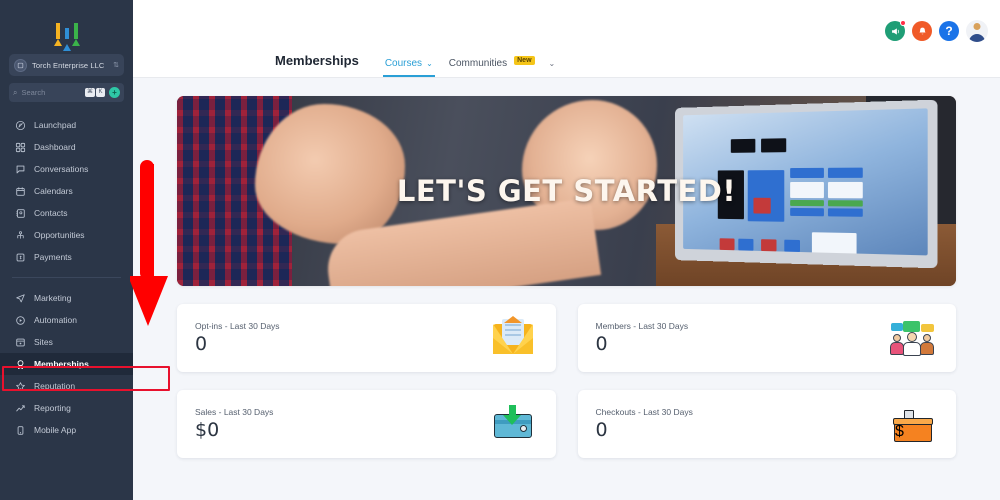 The height and width of the screenshot is (500, 1000). Describe the element at coordinates (478, 63) in the screenshot. I see `tab-label: Communities` at that location.